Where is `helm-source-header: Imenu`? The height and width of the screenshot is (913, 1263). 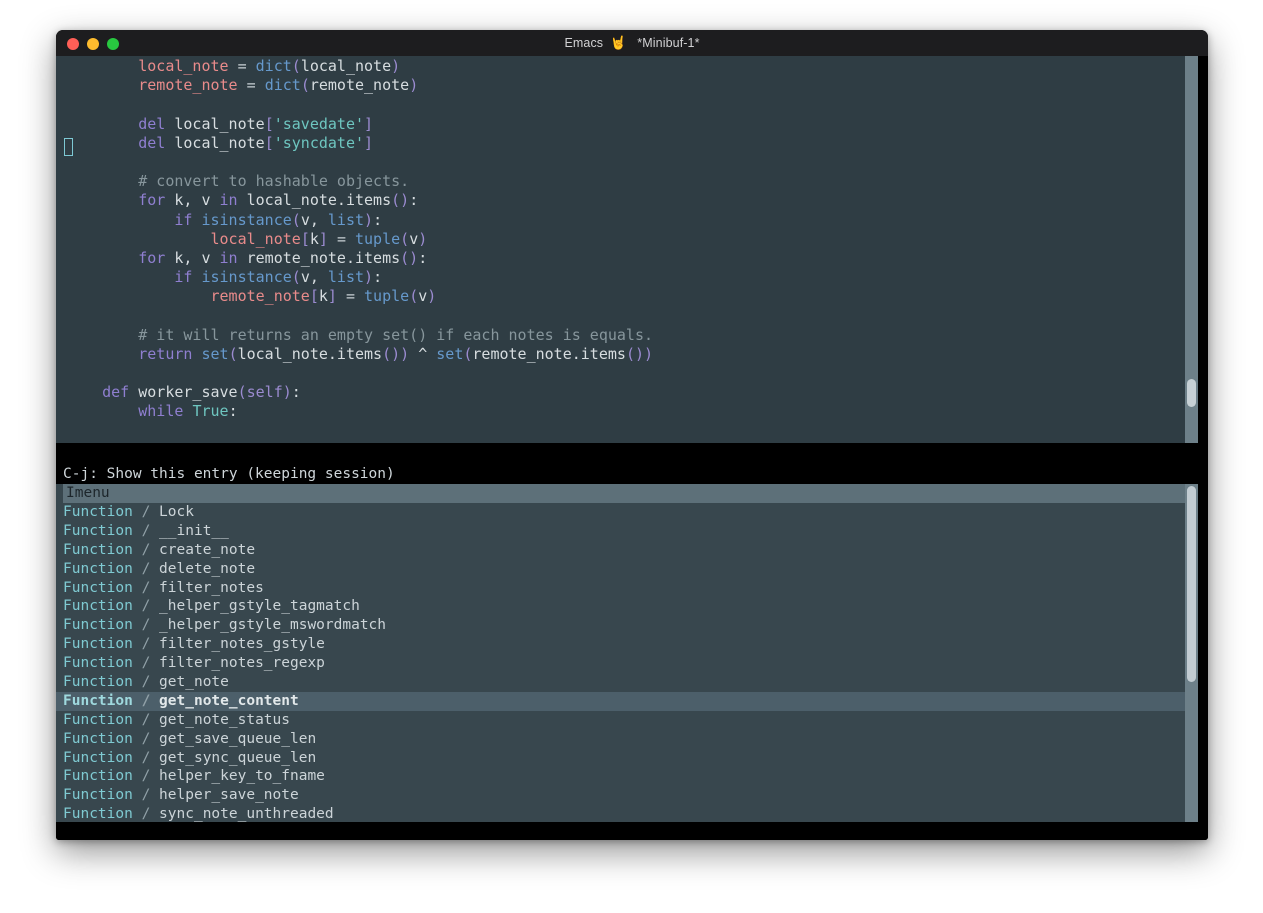
helm-source-header: Imenu is located at coordinates (627, 493).